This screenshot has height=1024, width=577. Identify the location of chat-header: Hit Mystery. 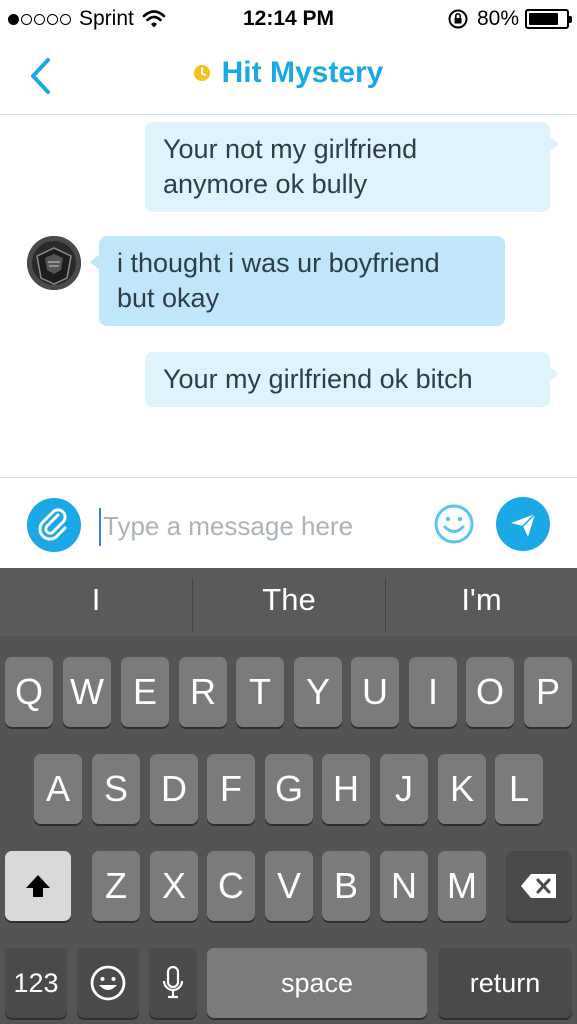
(288, 76).